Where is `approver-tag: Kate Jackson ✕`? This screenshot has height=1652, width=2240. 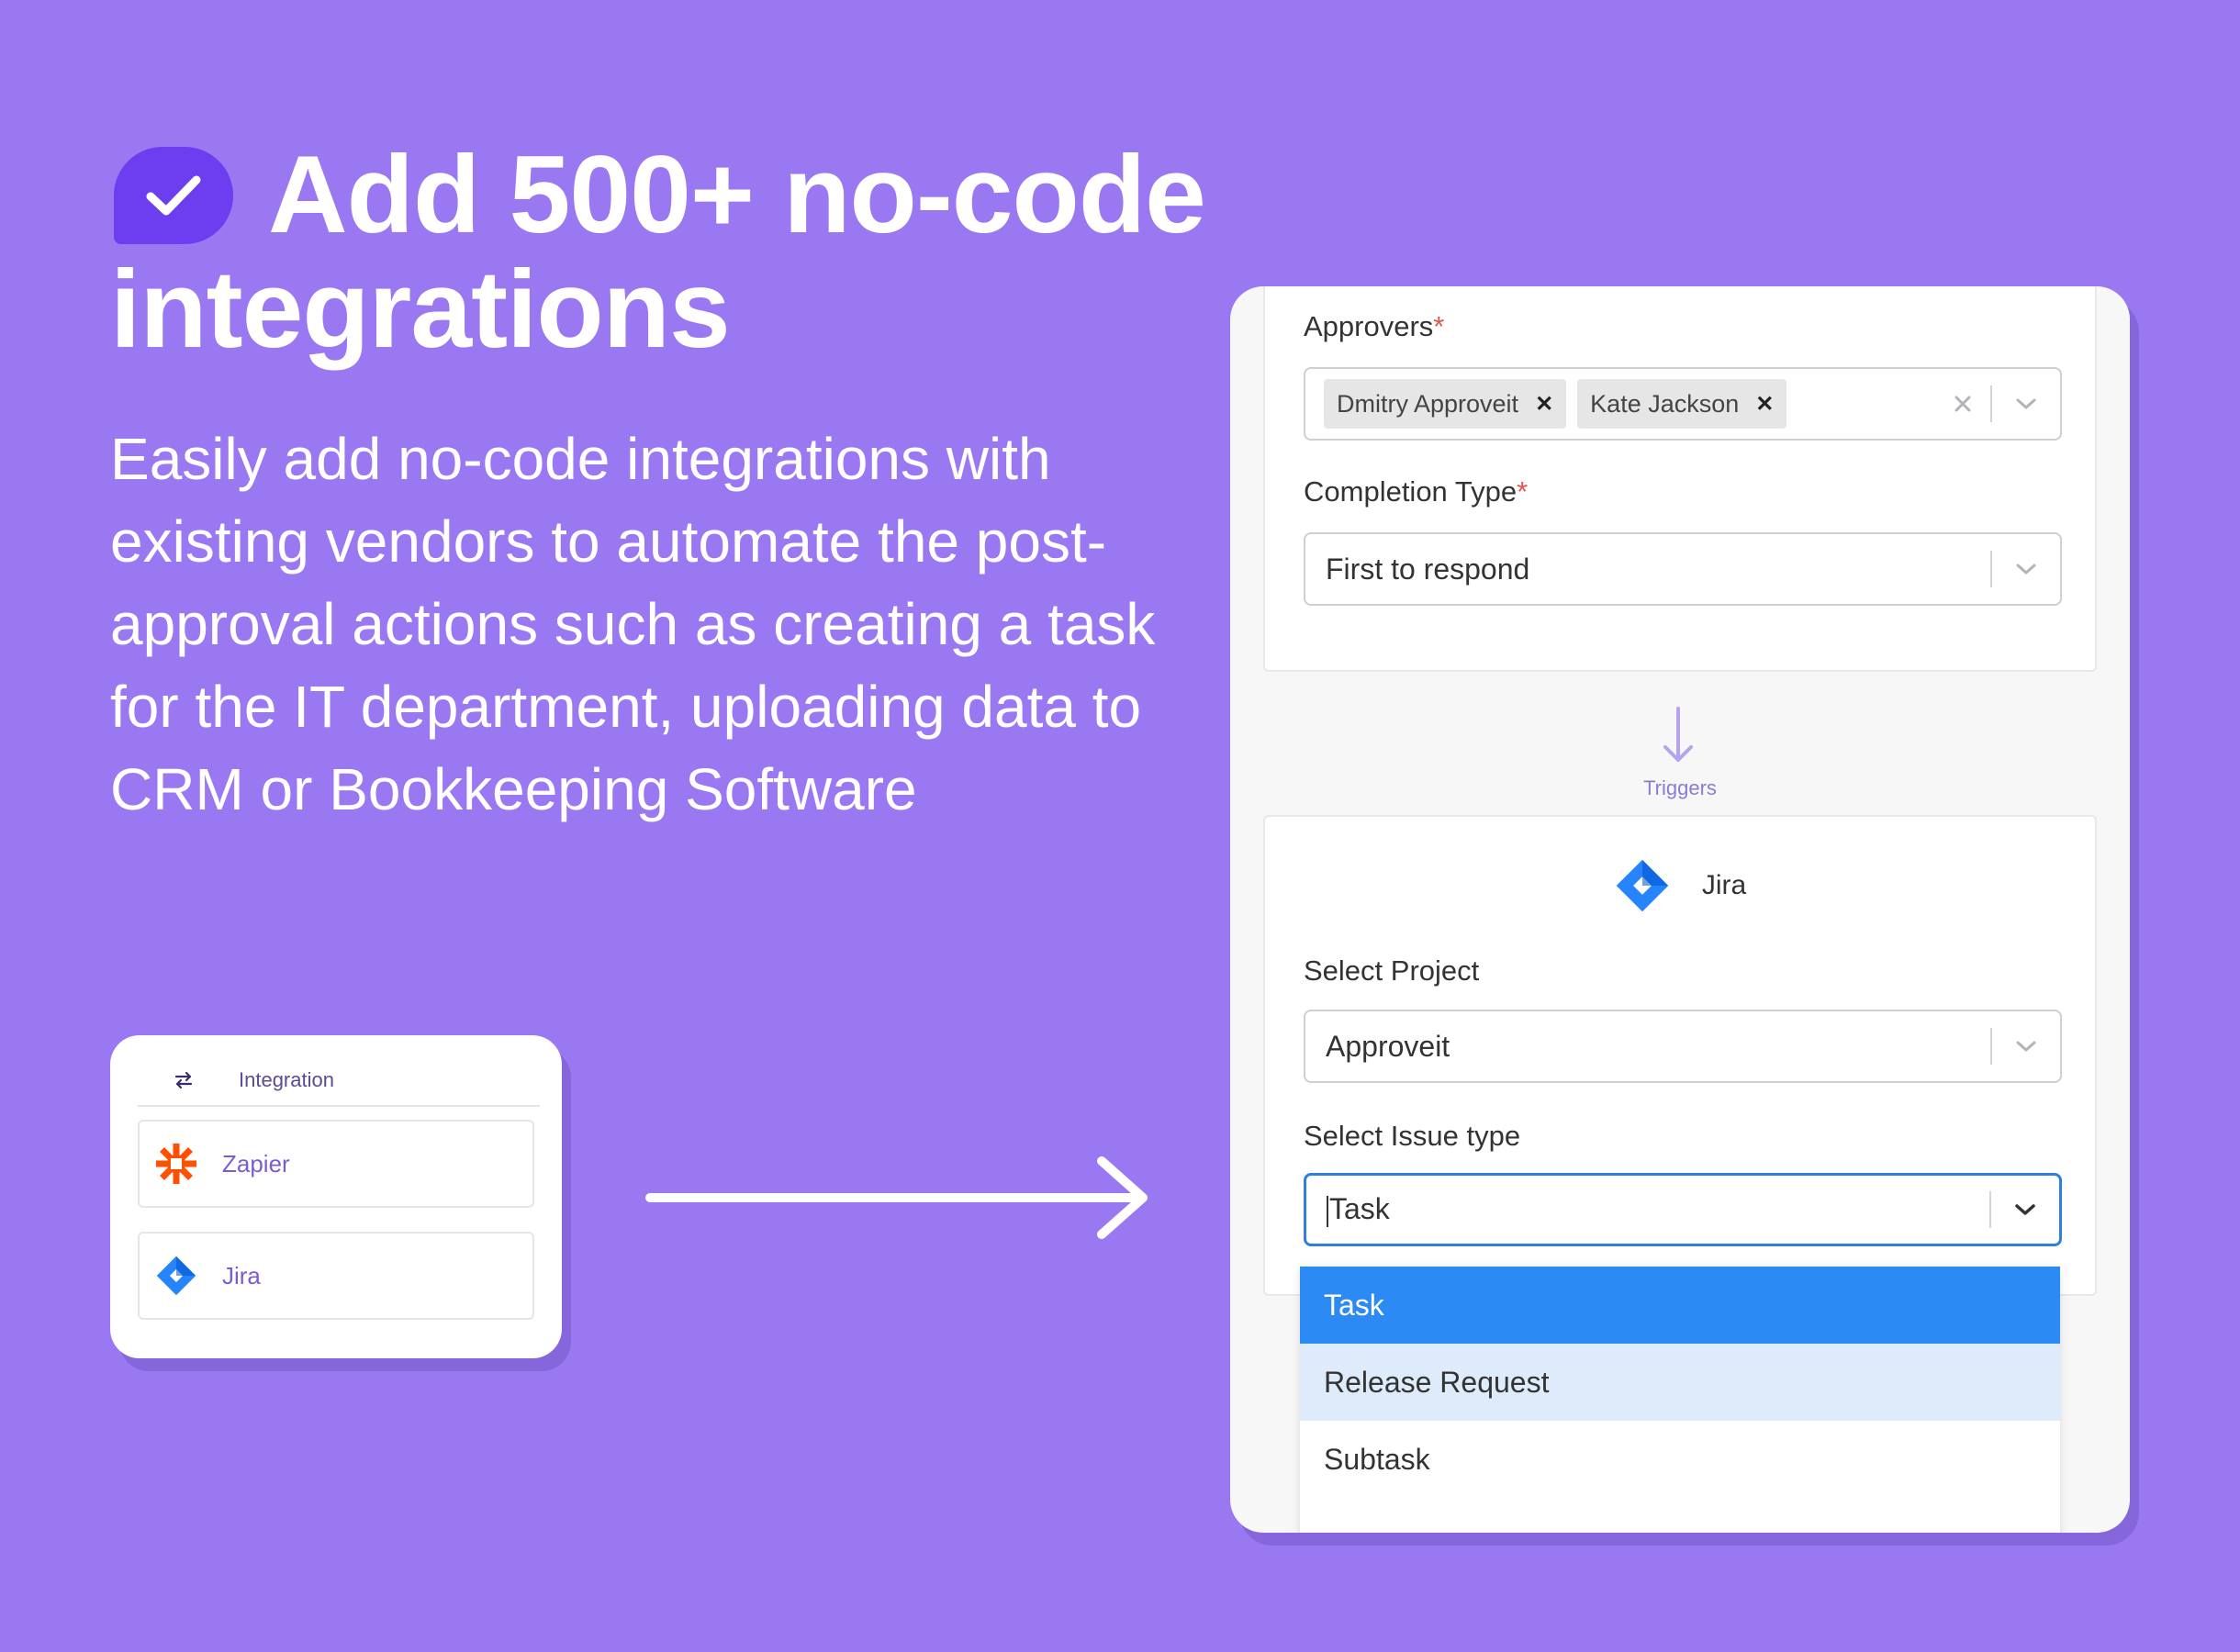 approver-tag: Kate Jackson ✕ is located at coordinates (1682, 404).